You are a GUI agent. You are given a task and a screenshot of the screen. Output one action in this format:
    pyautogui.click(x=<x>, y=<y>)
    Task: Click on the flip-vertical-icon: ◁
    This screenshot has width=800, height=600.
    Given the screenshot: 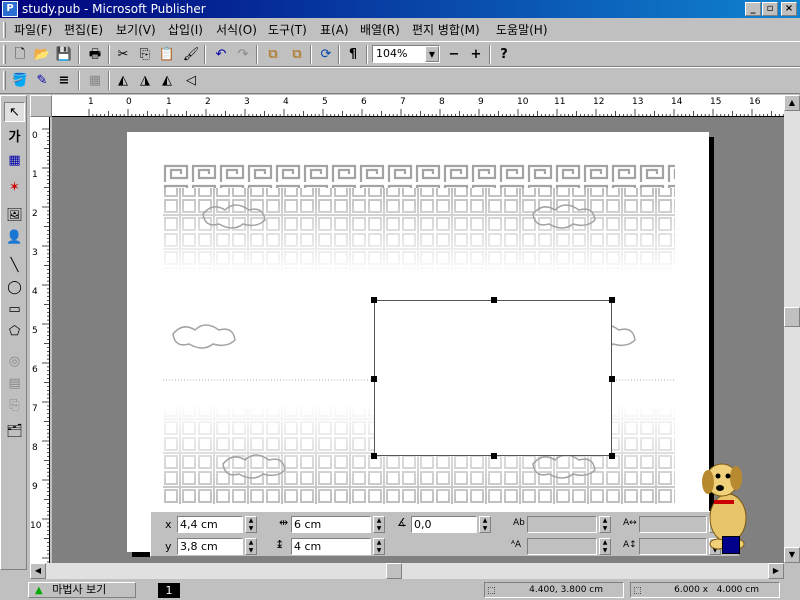 What is the action you would take?
    pyautogui.click(x=191, y=81)
    